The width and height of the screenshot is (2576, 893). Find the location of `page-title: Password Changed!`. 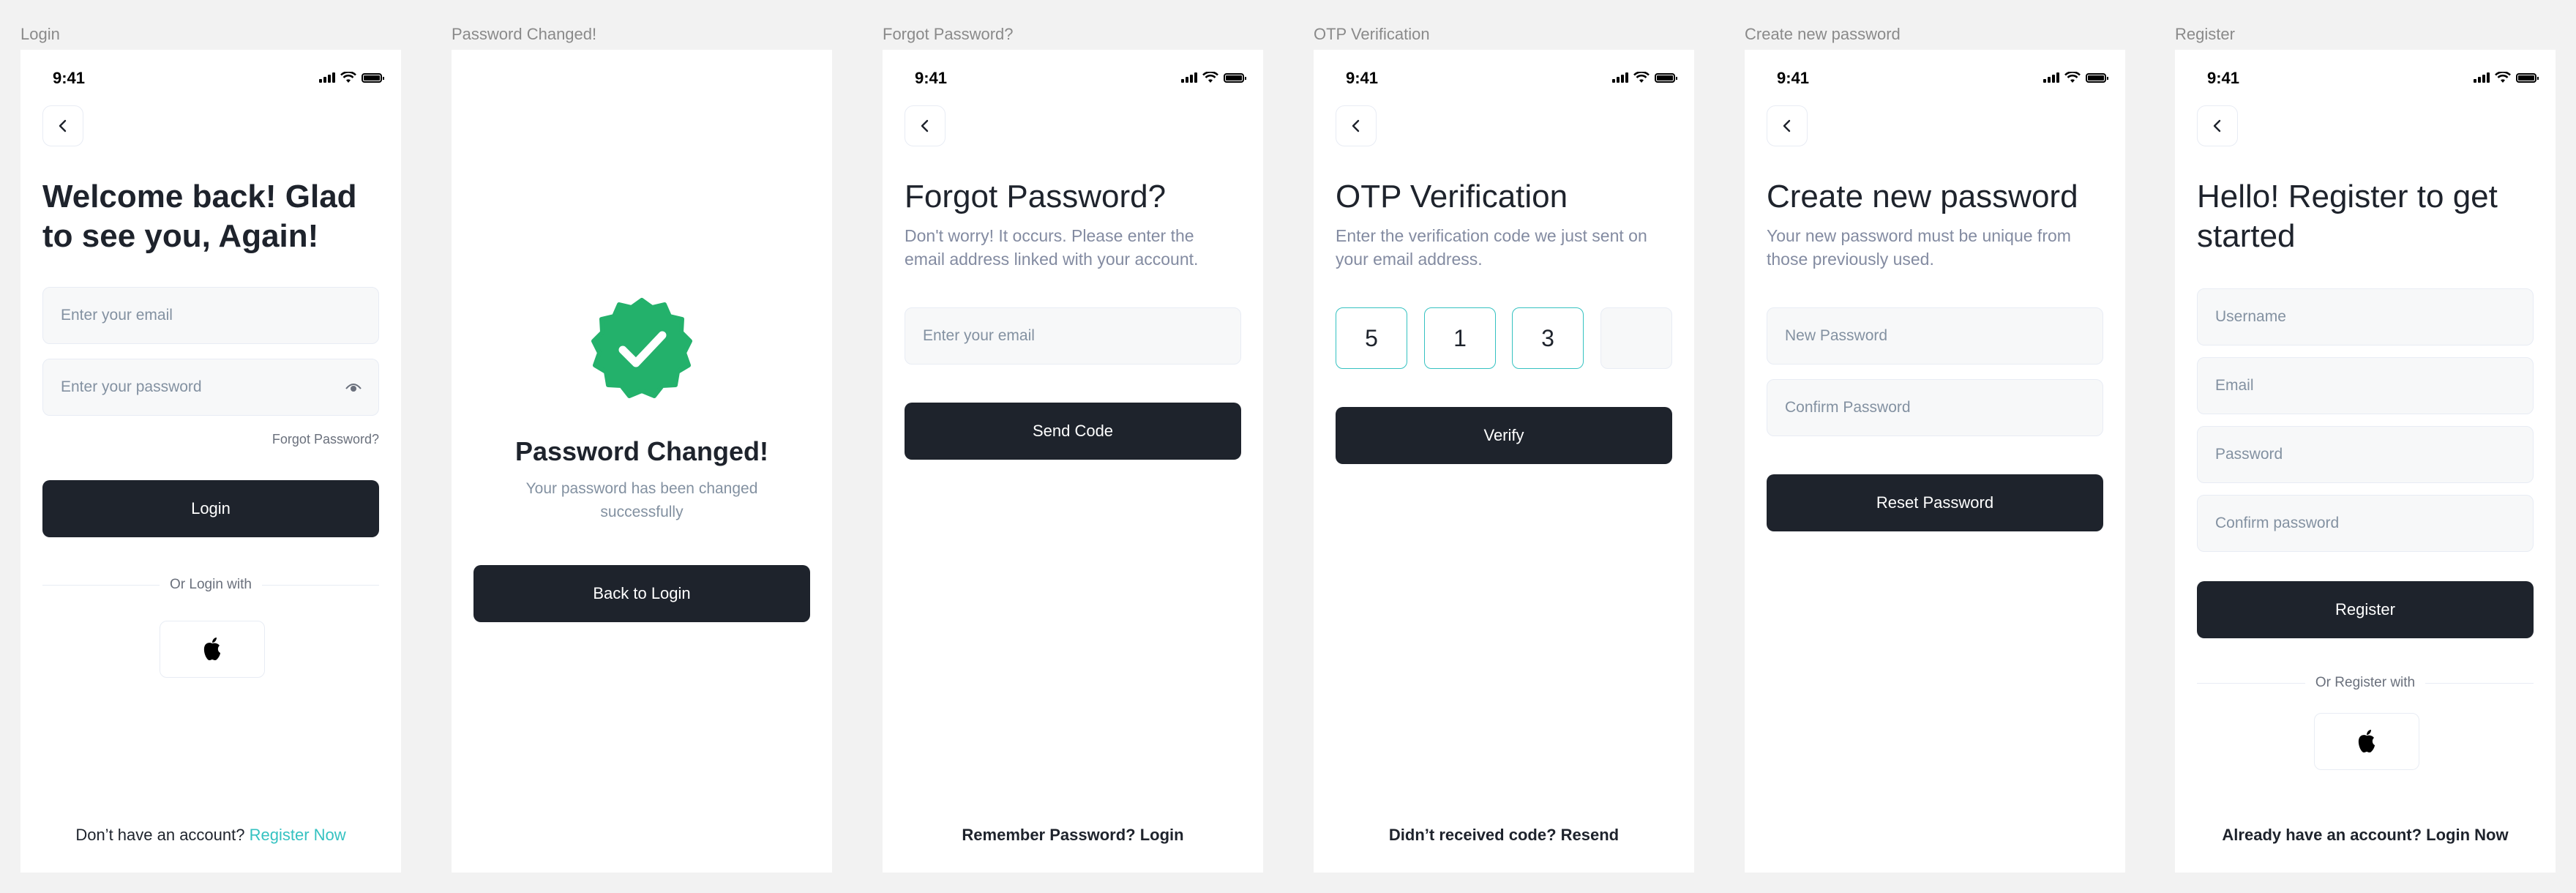

page-title: Password Changed! is located at coordinates (641, 451).